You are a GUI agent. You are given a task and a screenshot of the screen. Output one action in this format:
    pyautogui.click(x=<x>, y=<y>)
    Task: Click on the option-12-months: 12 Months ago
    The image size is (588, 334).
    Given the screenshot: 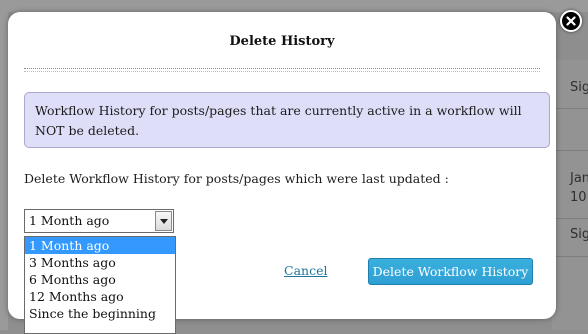 What is the action you would take?
    pyautogui.click(x=100, y=296)
    